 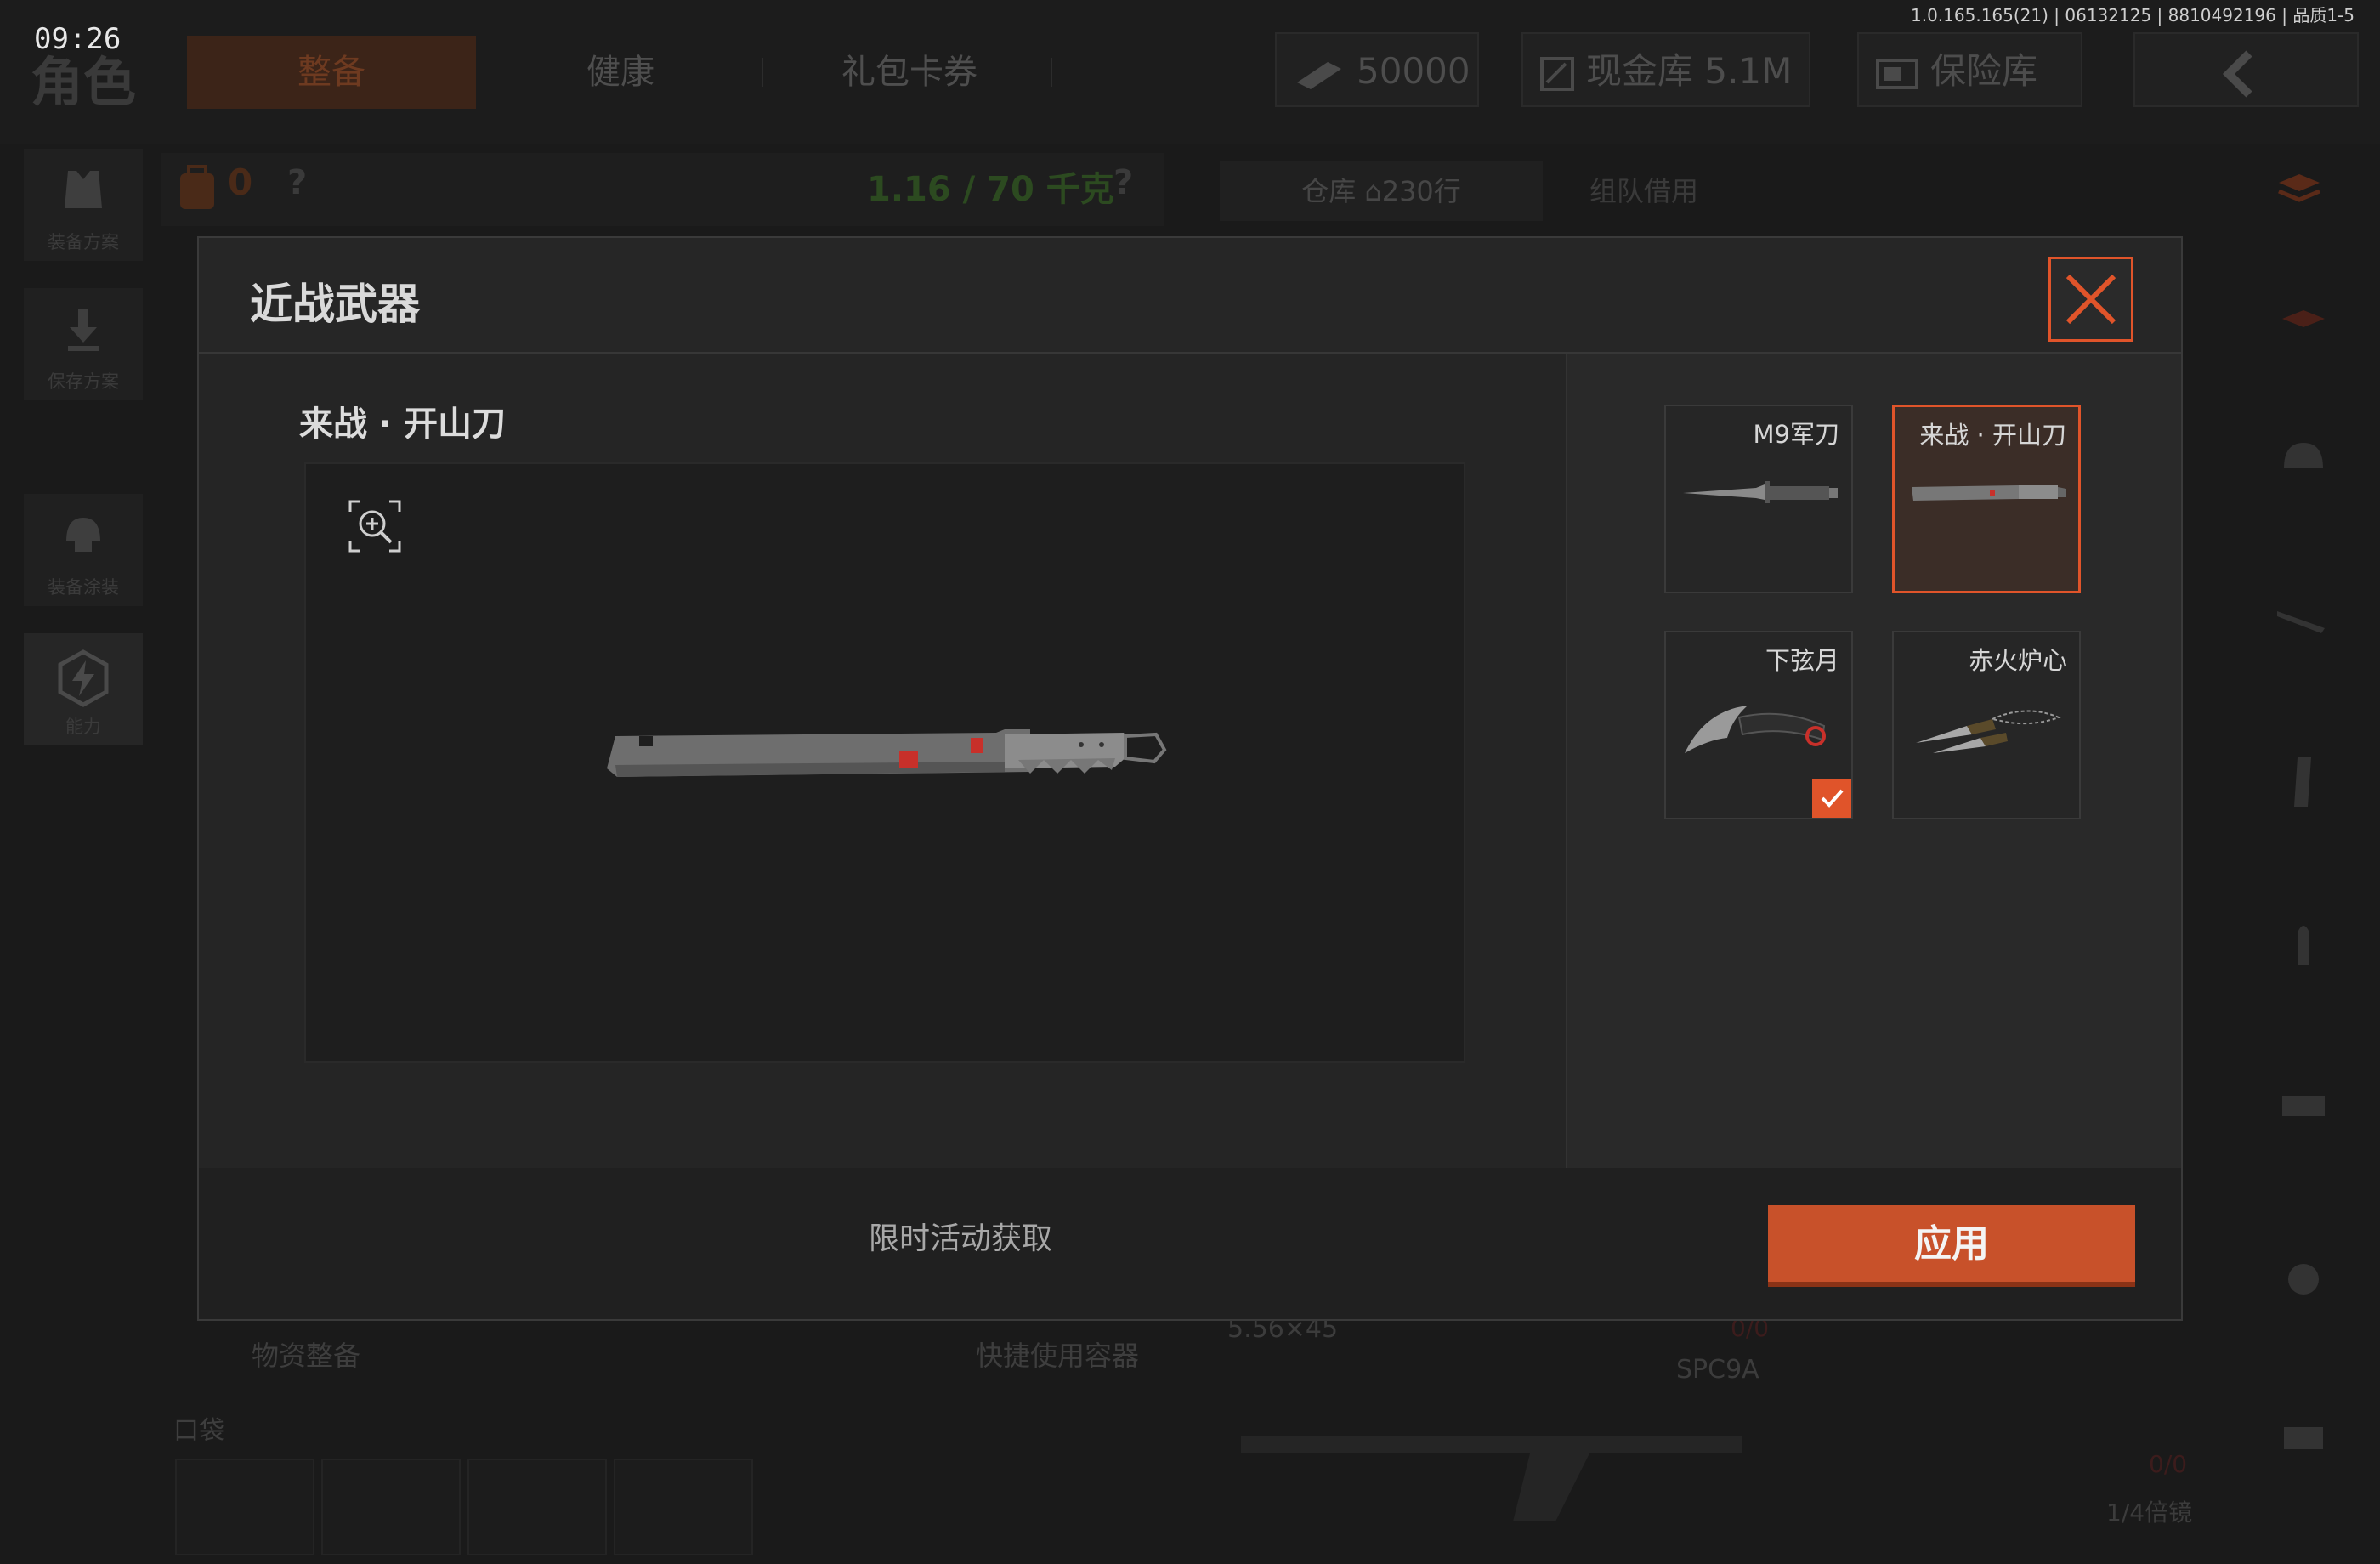 What do you see at coordinates (2303, 782) in the screenshot?
I see `magazine-icon` at bounding box center [2303, 782].